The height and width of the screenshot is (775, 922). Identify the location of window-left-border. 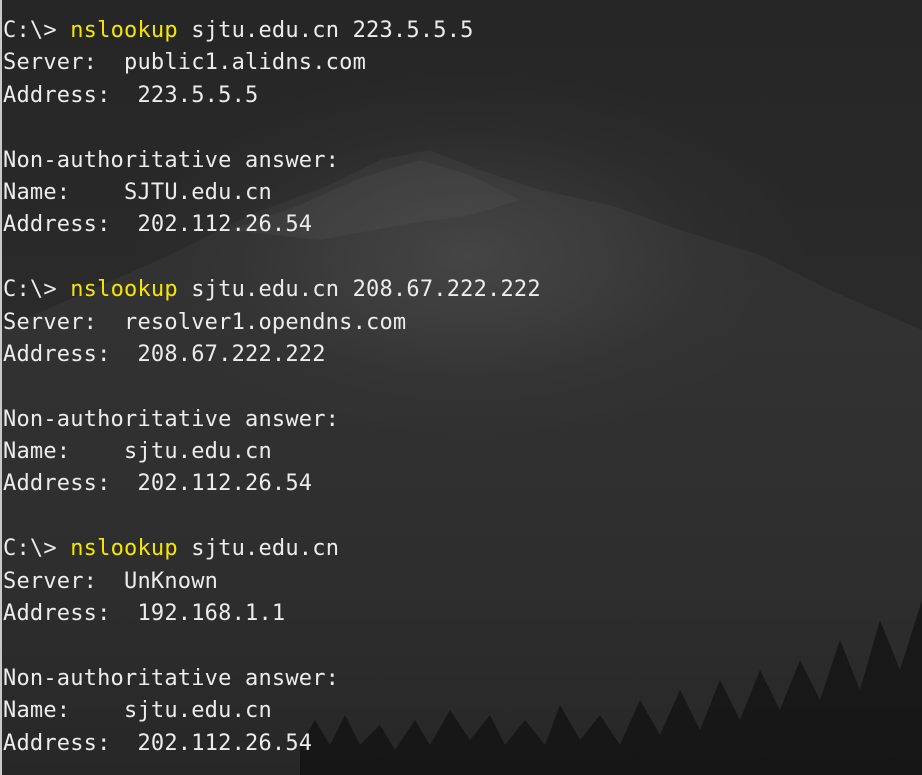
(1, 387).